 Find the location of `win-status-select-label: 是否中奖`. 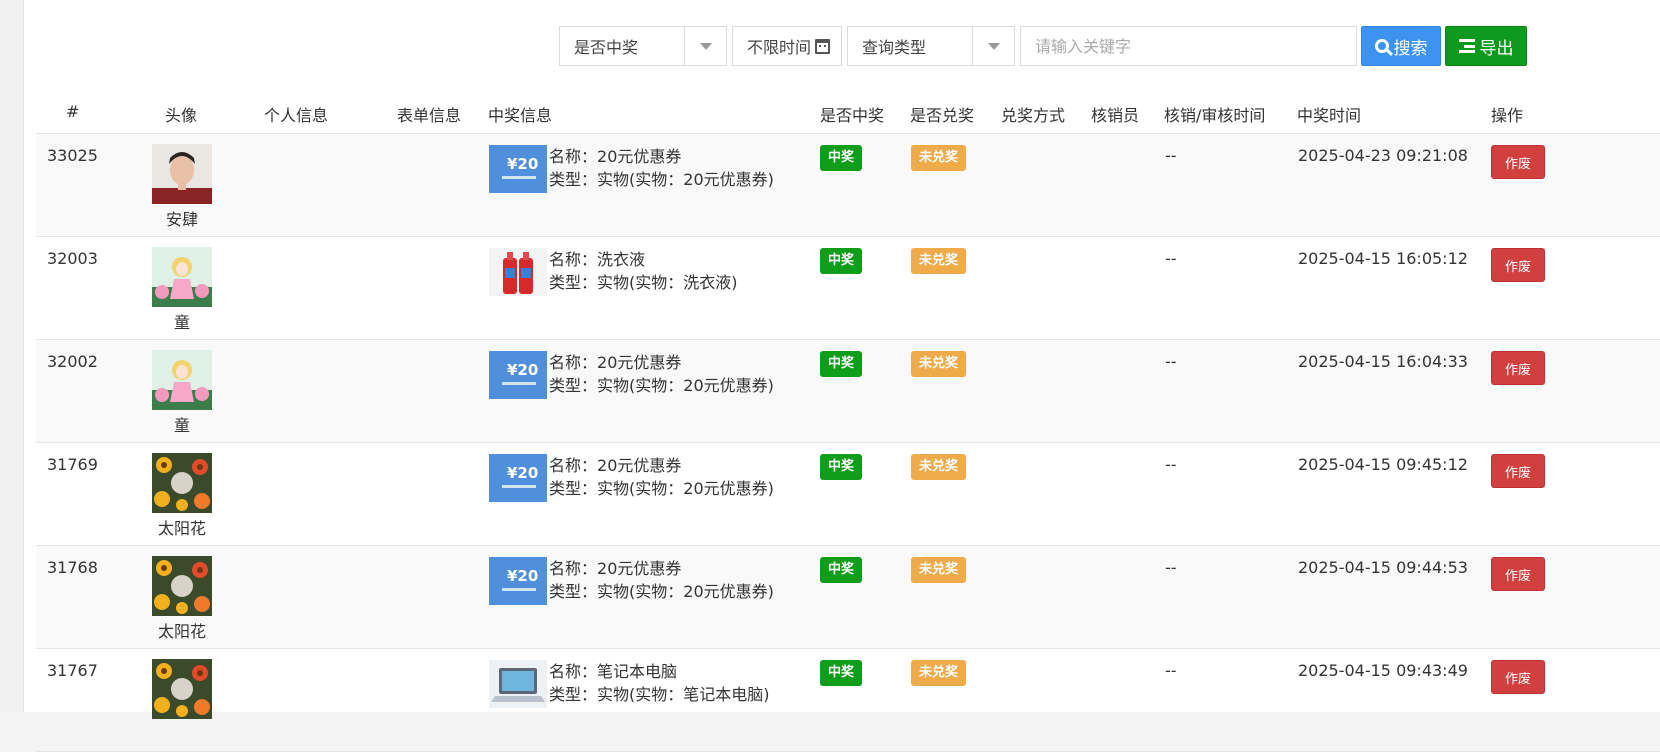

win-status-select-label: 是否中奖 is located at coordinates (606, 47).